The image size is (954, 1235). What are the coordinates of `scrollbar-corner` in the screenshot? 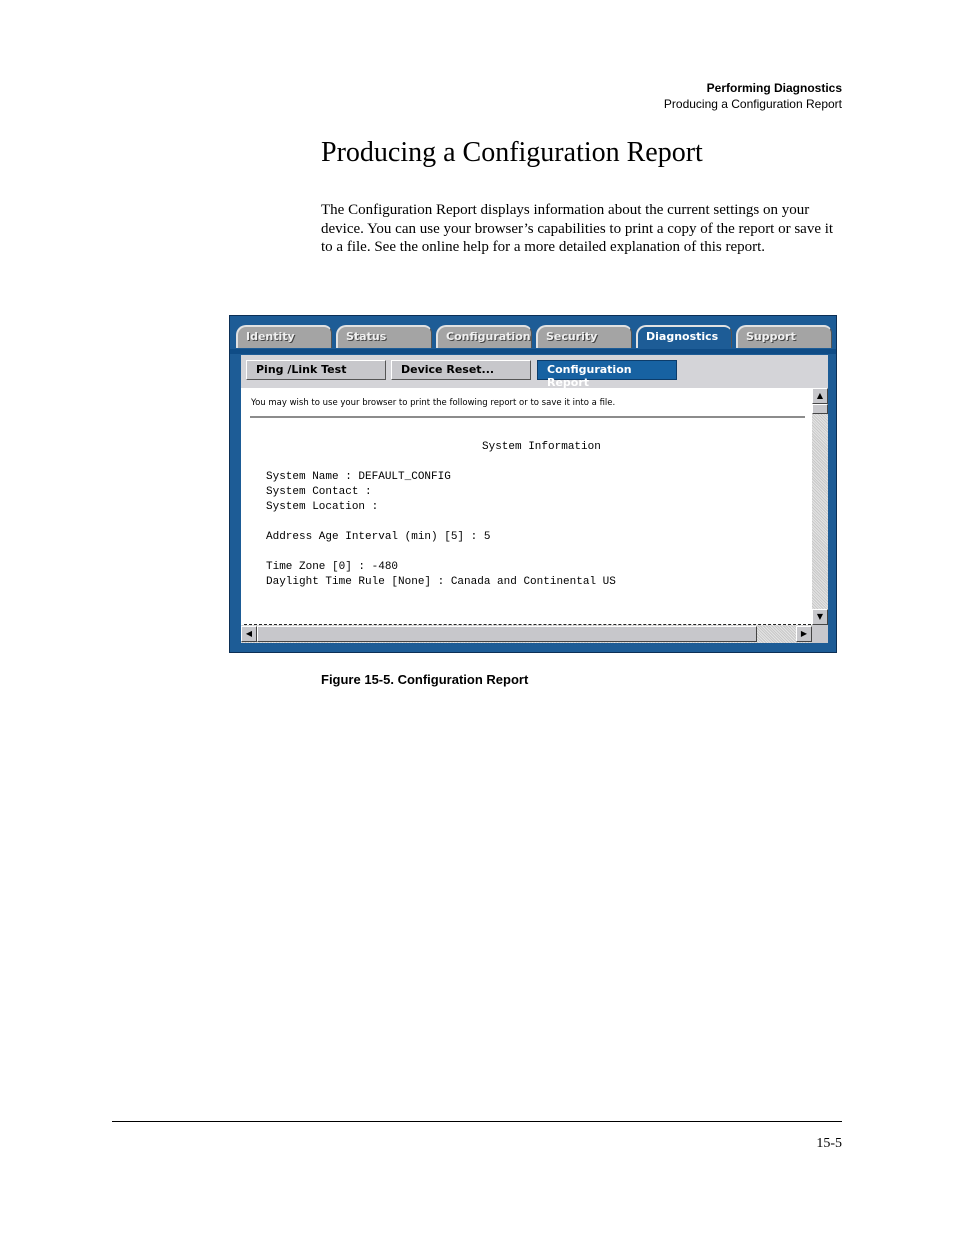 It's located at (820, 634).